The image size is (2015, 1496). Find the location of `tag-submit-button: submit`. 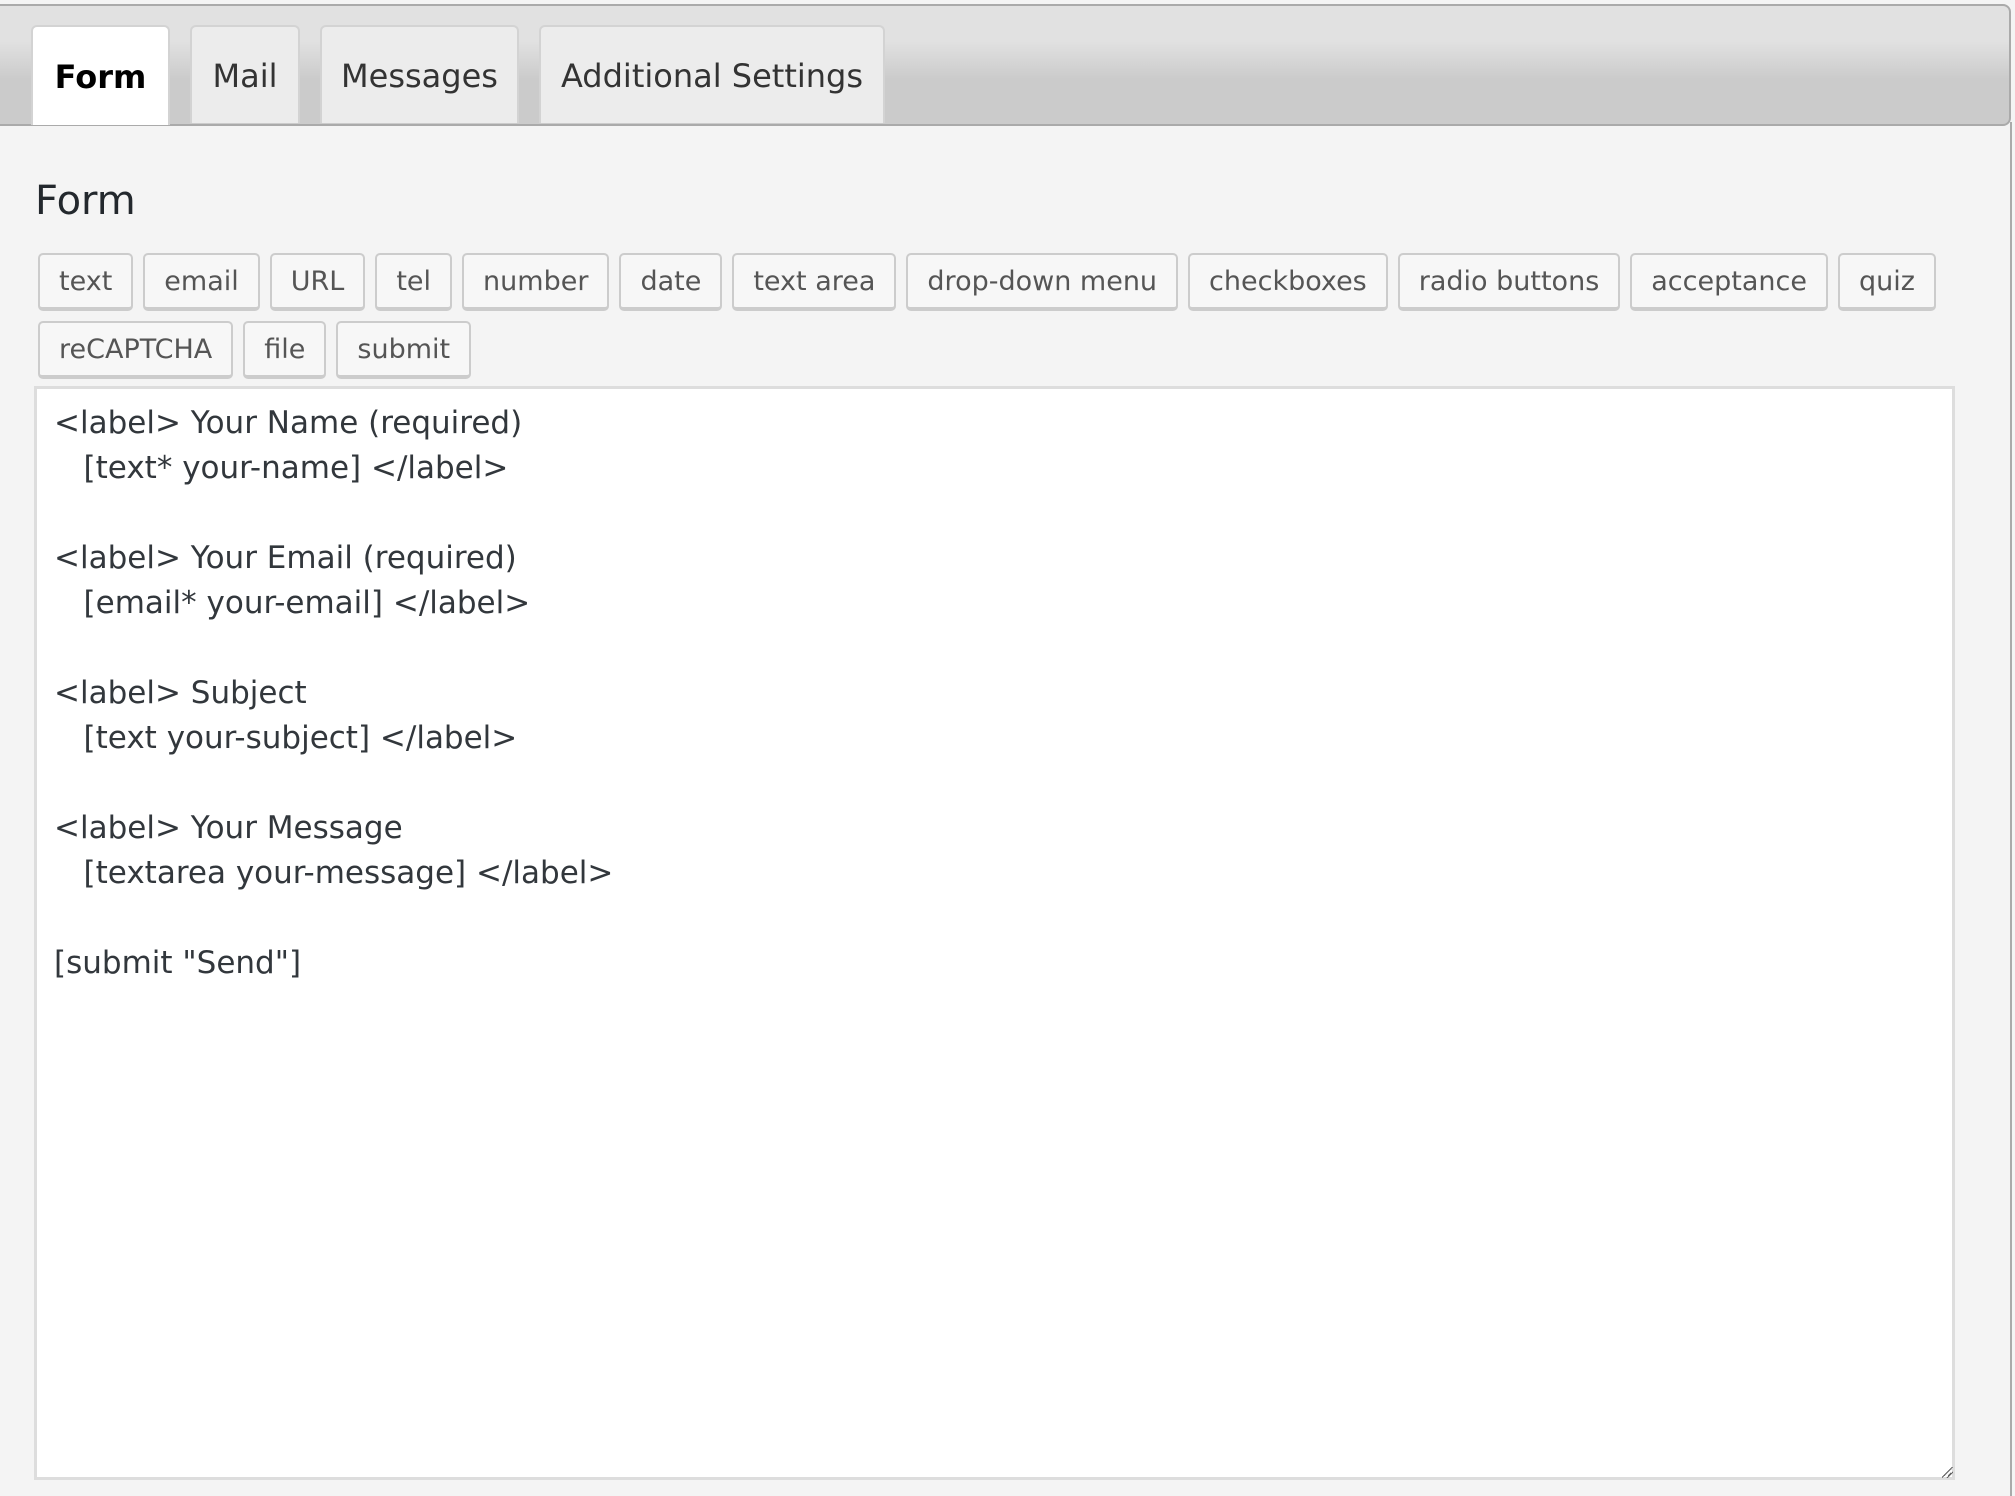

tag-submit-button: submit is located at coordinates (404, 350).